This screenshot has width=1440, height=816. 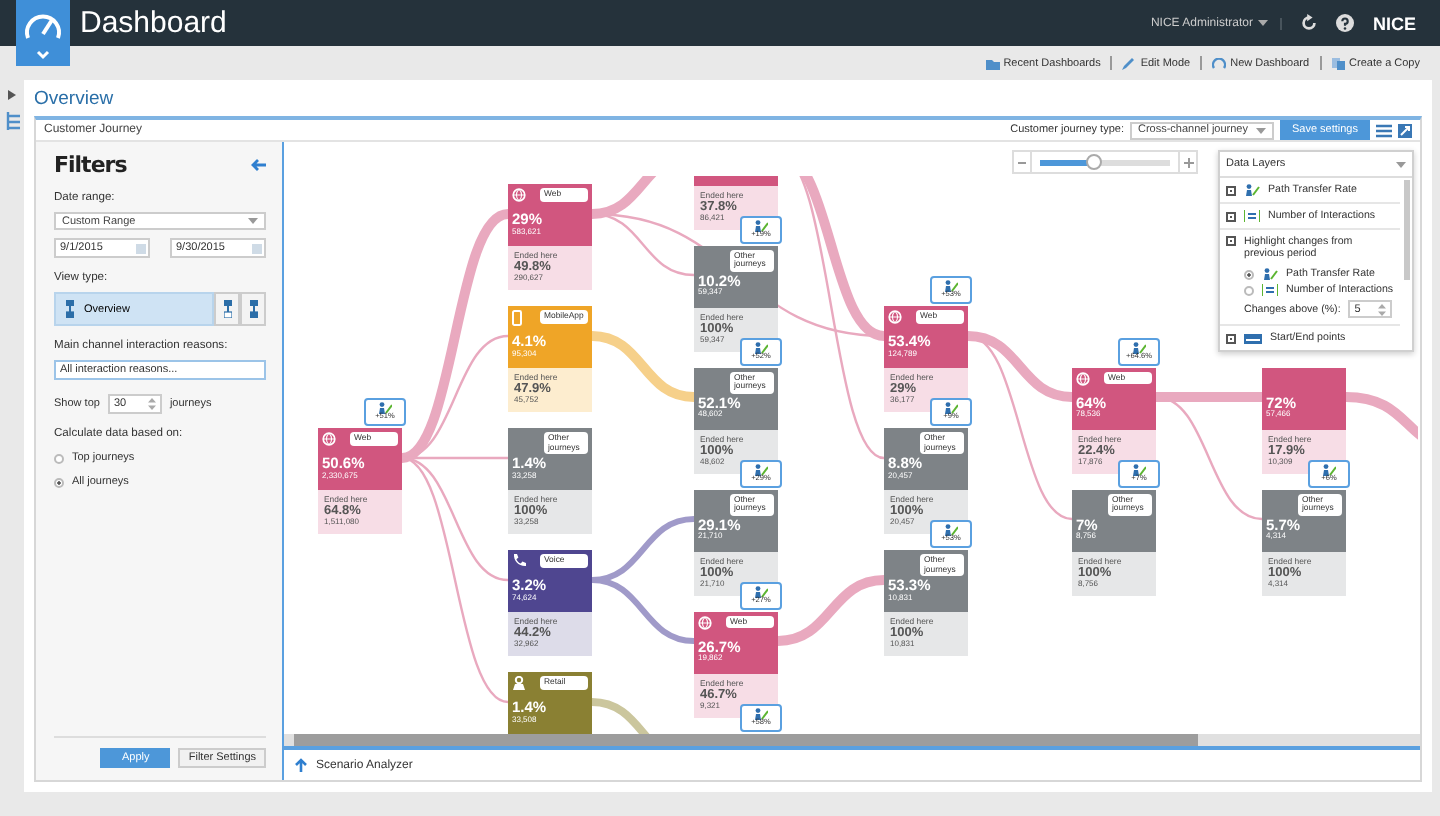 What do you see at coordinates (90, 165) in the screenshot?
I see `filters-title: Filters` at bounding box center [90, 165].